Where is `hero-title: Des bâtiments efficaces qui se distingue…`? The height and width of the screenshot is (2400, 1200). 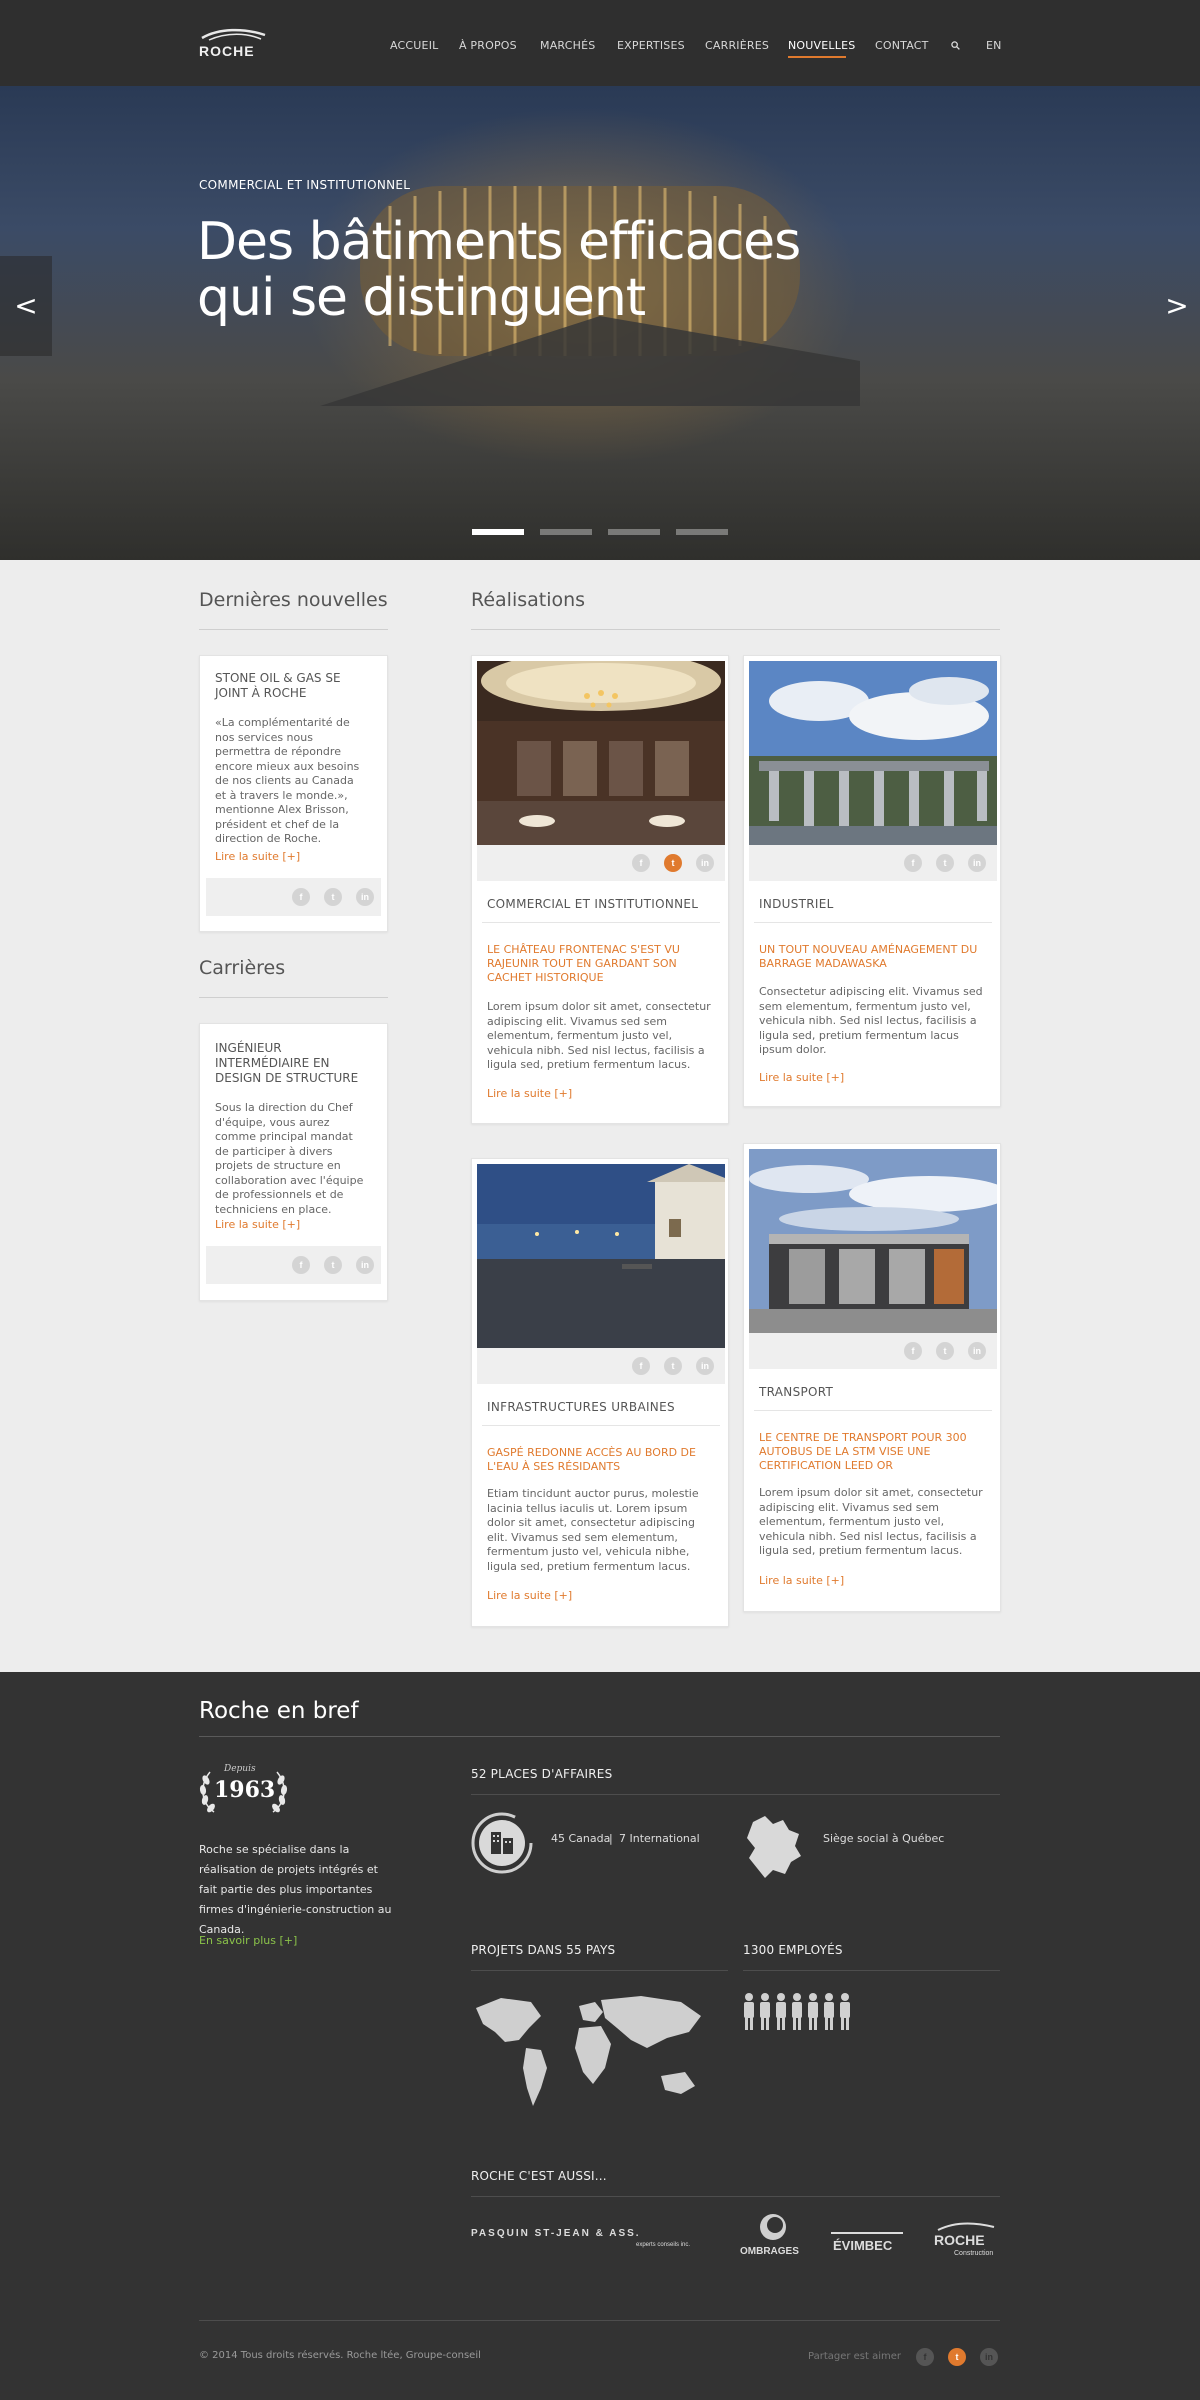 hero-title: Des bâtiments efficaces qui se distingue… is located at coordinates (517, 270).